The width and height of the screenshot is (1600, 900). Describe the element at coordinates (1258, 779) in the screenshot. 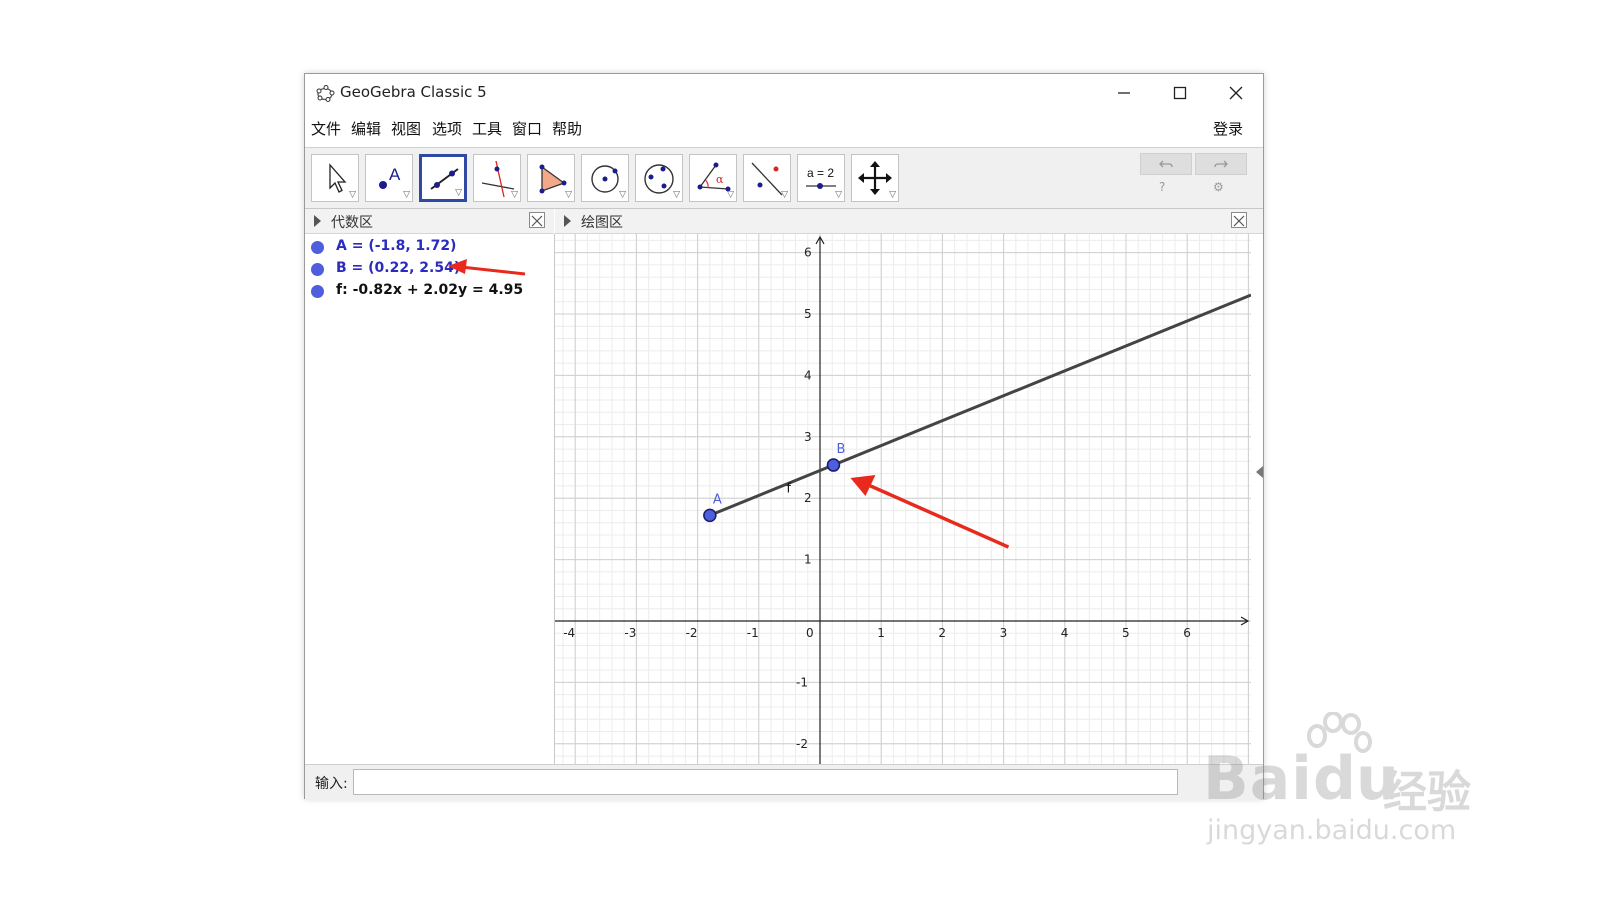

I see `watermark-brand: Bai` at that location.